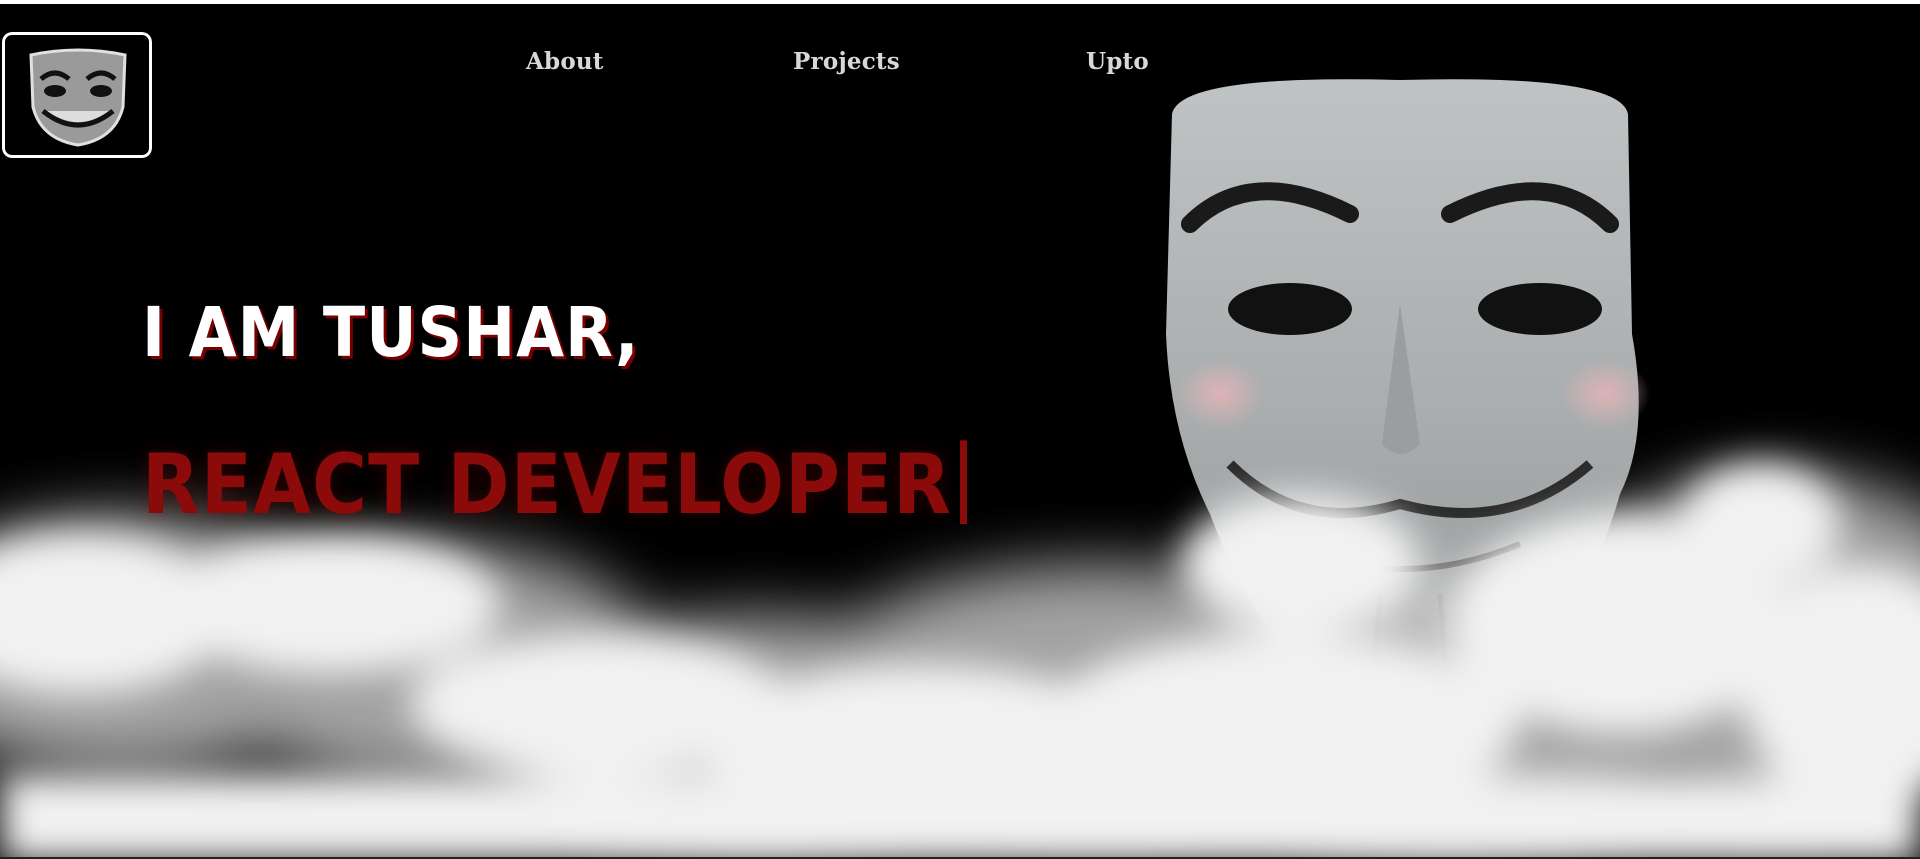 The image size is (1920, 859). I want to click on typing-cursor, so click(963, 482).